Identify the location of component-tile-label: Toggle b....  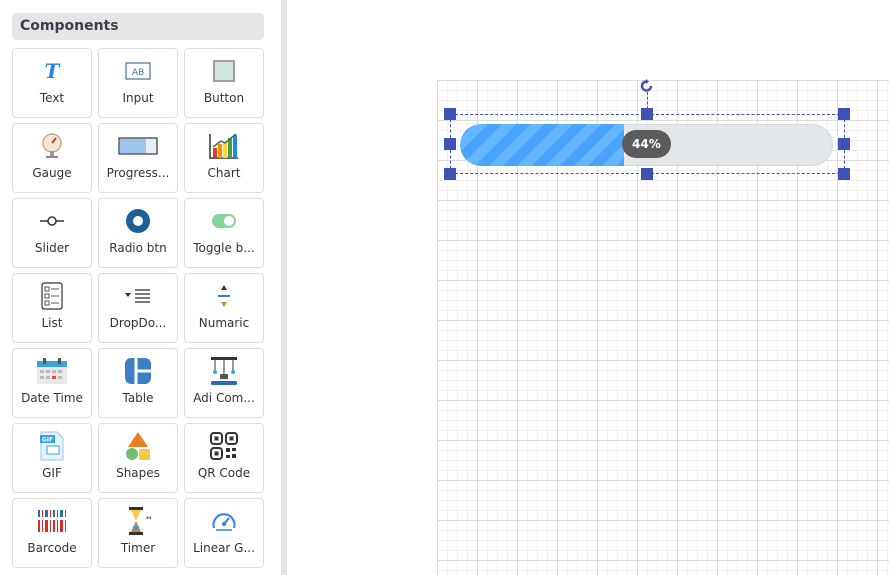
(224, 248).